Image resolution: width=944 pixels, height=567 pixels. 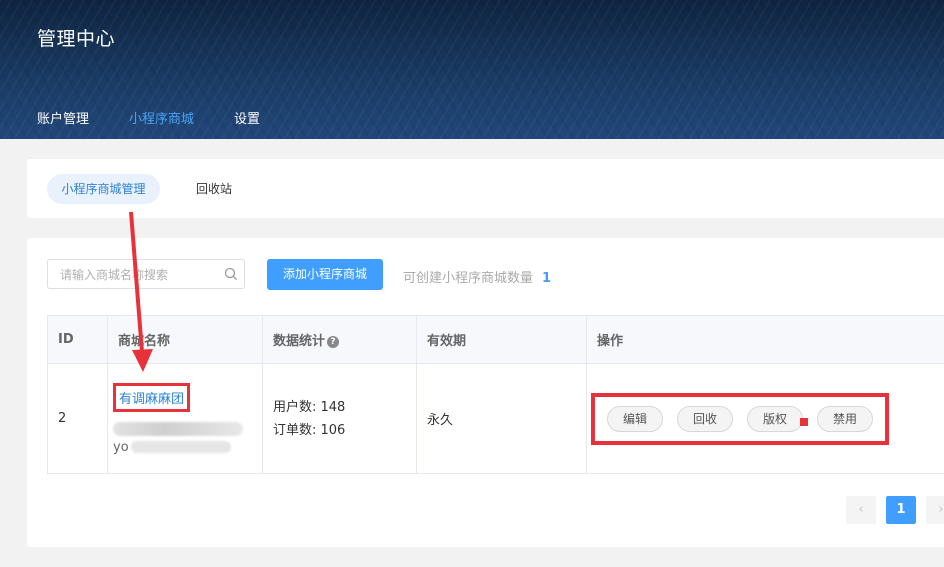 I want to click on next-page-button: ›, so click(x=935, y=510).